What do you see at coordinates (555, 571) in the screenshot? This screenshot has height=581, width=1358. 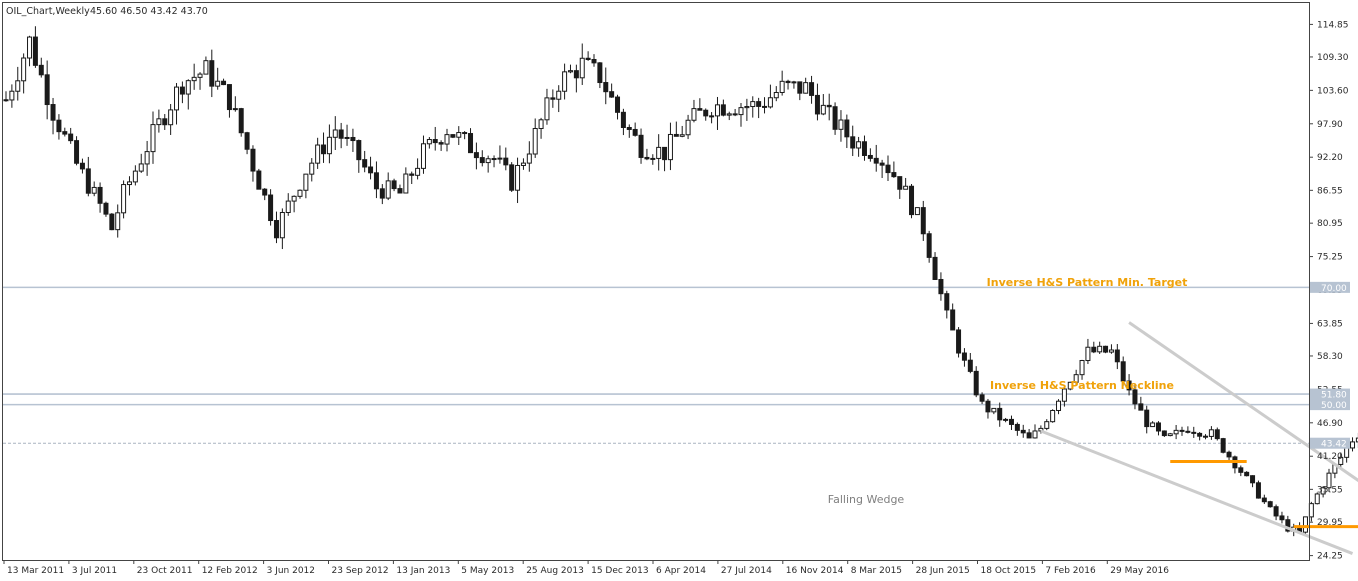 I see `x-tick-label: 25 Aug 2013` at bounding box center [555, 571].